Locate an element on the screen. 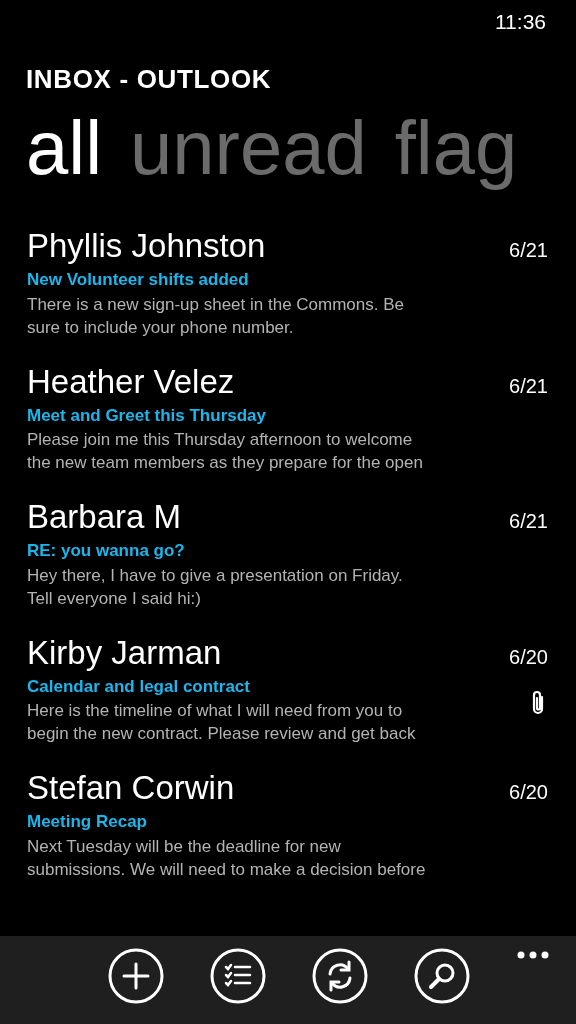 This screenshot has width=576, height=1024. search-icon is located at coordinates (442, 976).